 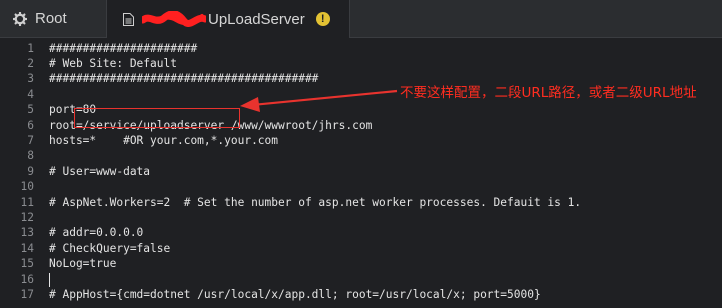 What do you see at coordinates (164, 140) in the screenshot?
I see `code-text: hosts=* #OR your.com,*.your.com` at bounding box center [164, 140].